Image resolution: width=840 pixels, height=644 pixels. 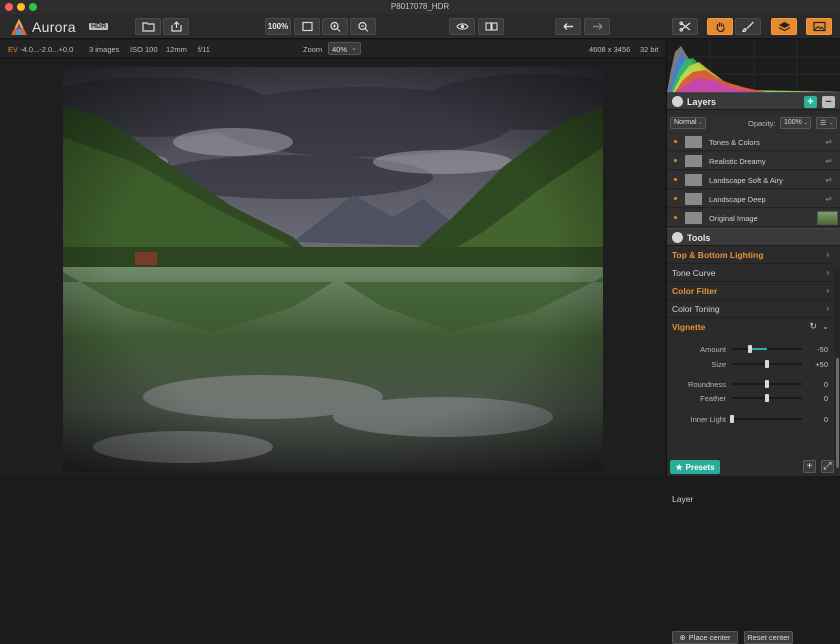 I want to click on tools-scrollbar, so click(x=837, y=368).